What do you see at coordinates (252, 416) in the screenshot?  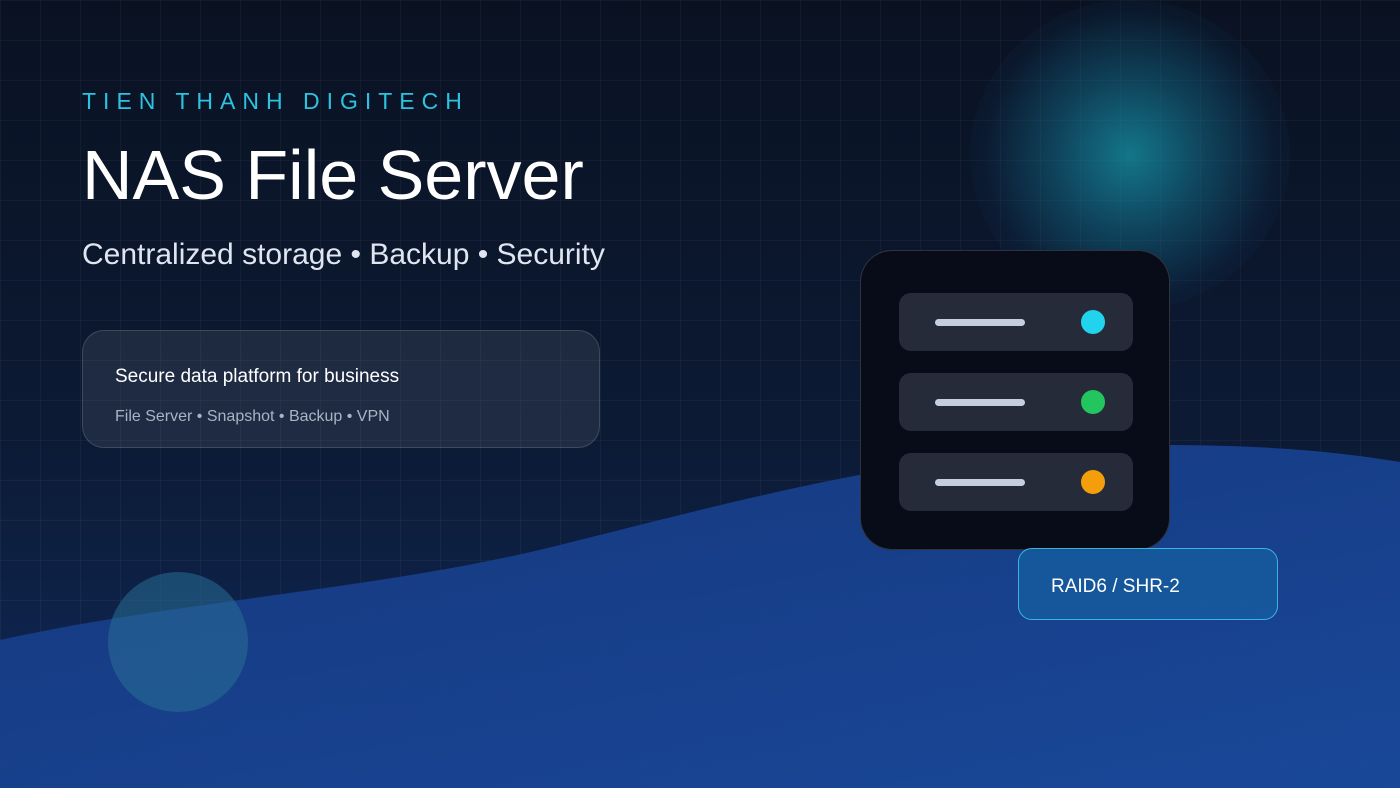 I see `info-card-features: File Server • Snapshot • Backup • VPN` at bounding box center [252, 416].